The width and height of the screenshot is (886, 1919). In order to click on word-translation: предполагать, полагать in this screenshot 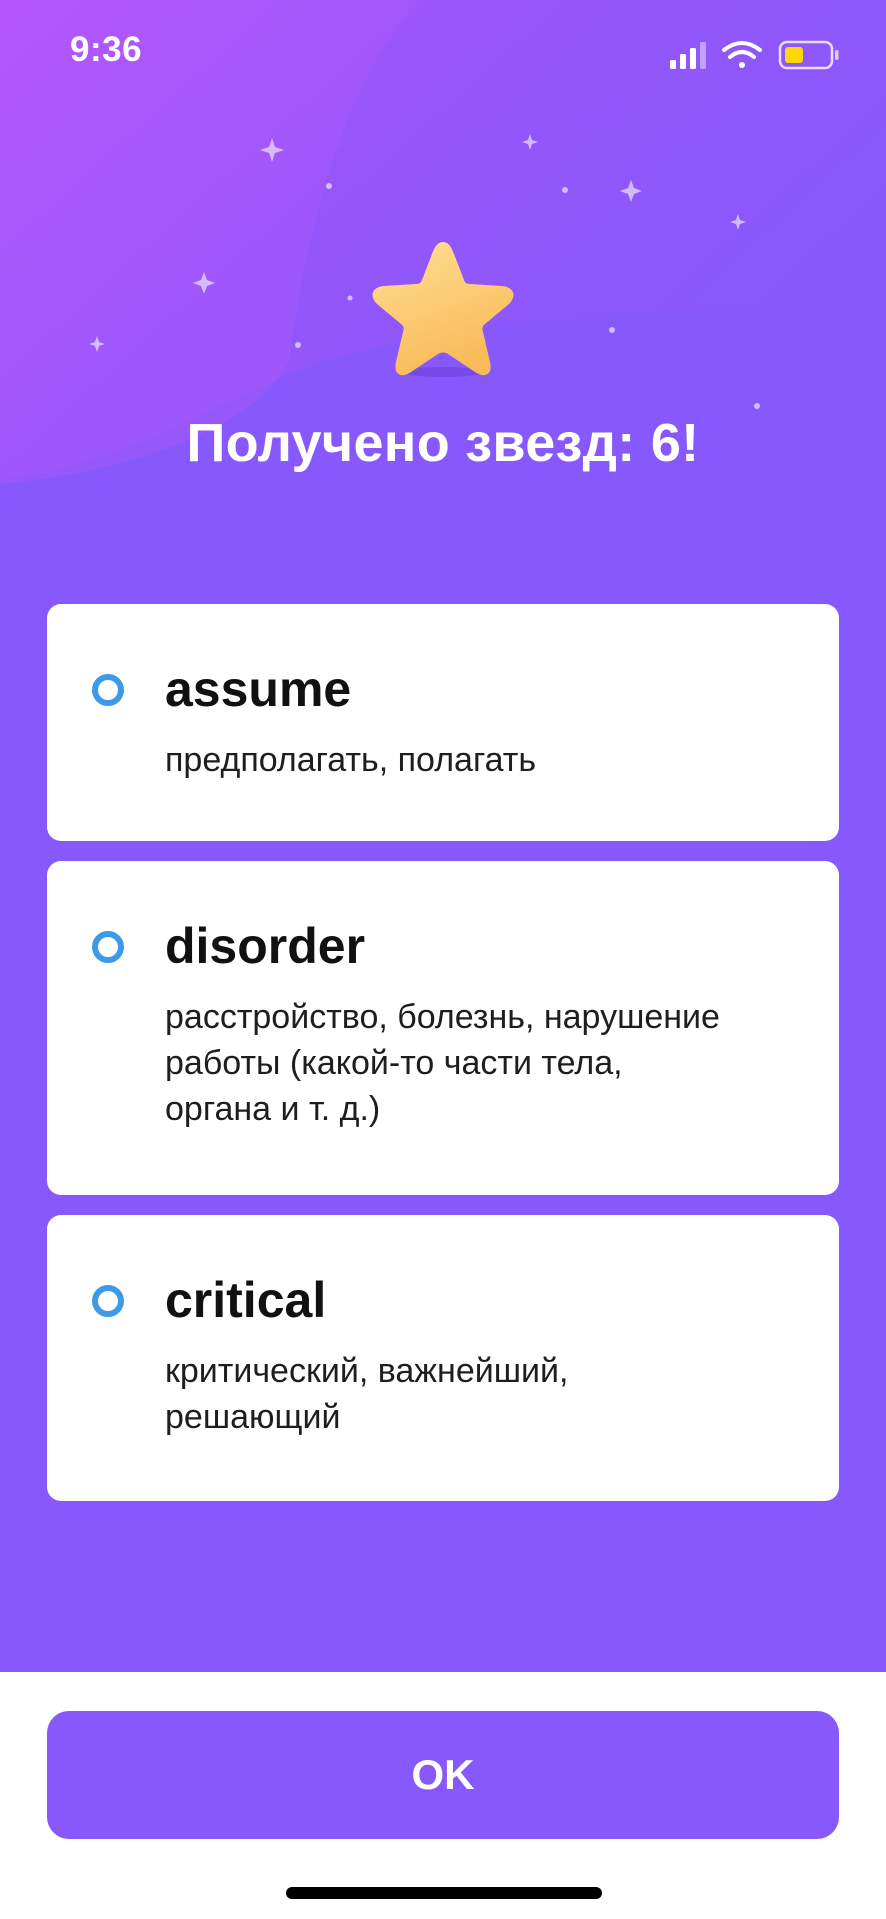, I will do `click(351, 760)`.